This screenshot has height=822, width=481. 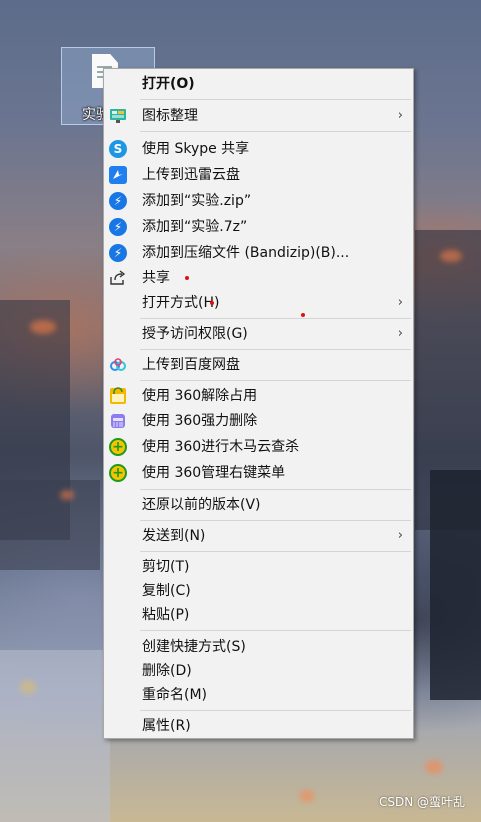 What do you see at coordinates (191, 365) in the screenshot?
I see `menu-item-label: 上传到百度网盘` at bounding box center [191, 365].